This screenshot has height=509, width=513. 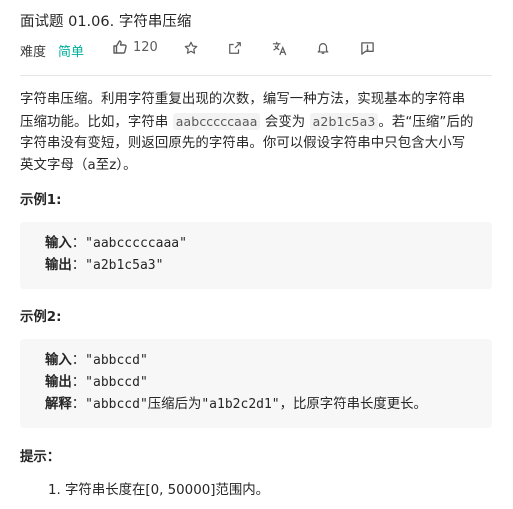 I want to click on example-heading: 示例1:, so click(x=41, y=200).